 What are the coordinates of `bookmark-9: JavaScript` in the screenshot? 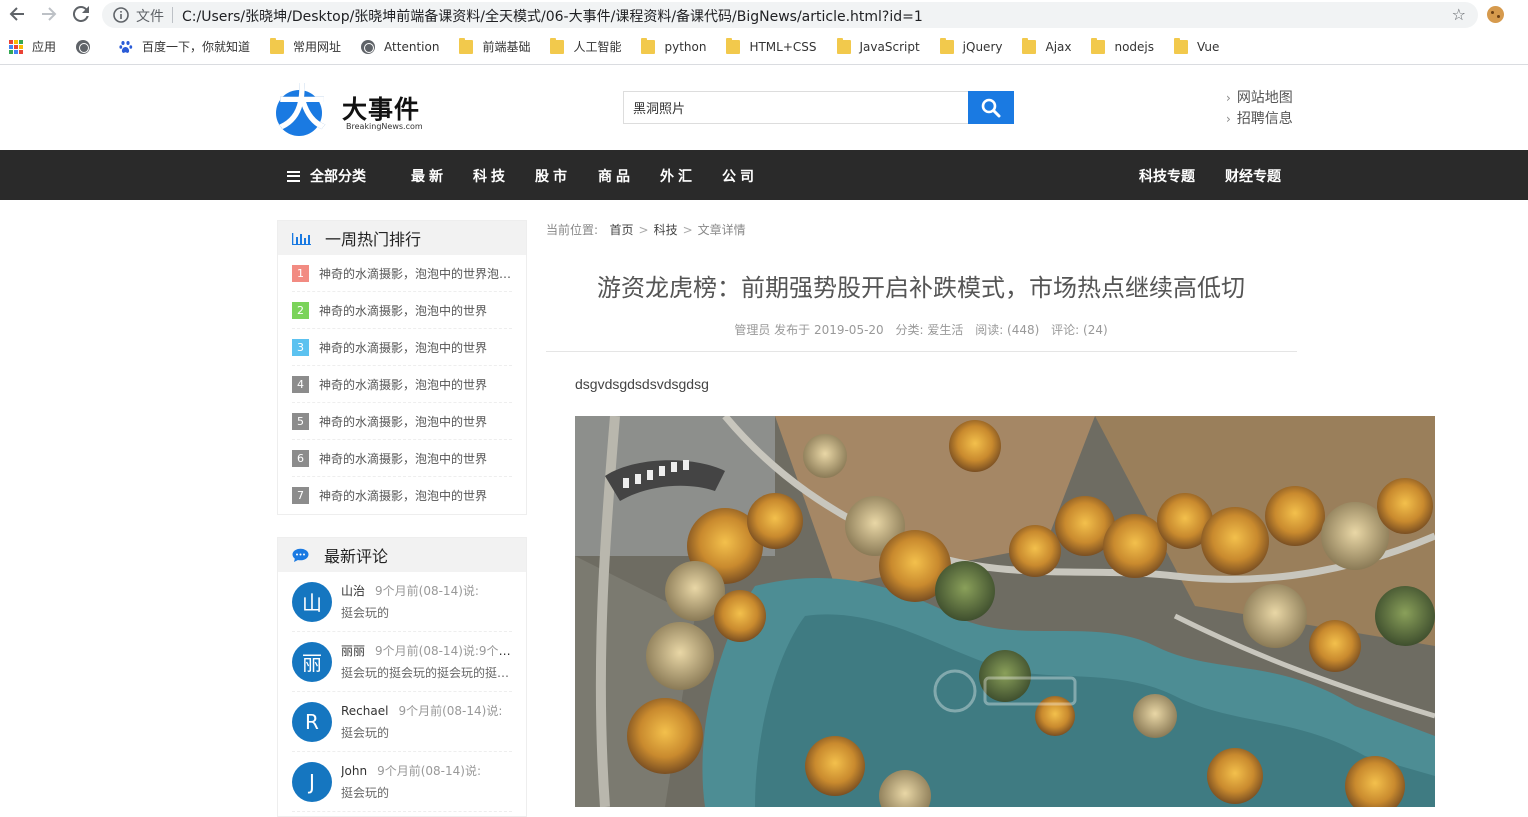 It's located at (878, 45).